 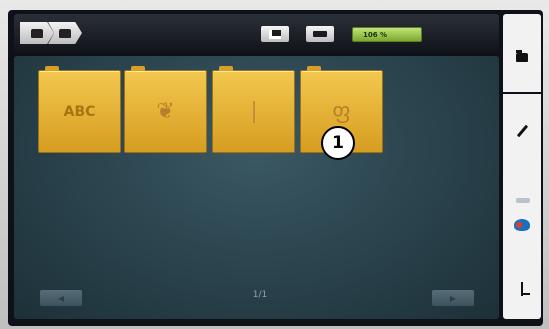 What do you see at coordinates (338, 143) in the screenshot?
I see `callout-marker: 1` at bounding box center [338, 143].